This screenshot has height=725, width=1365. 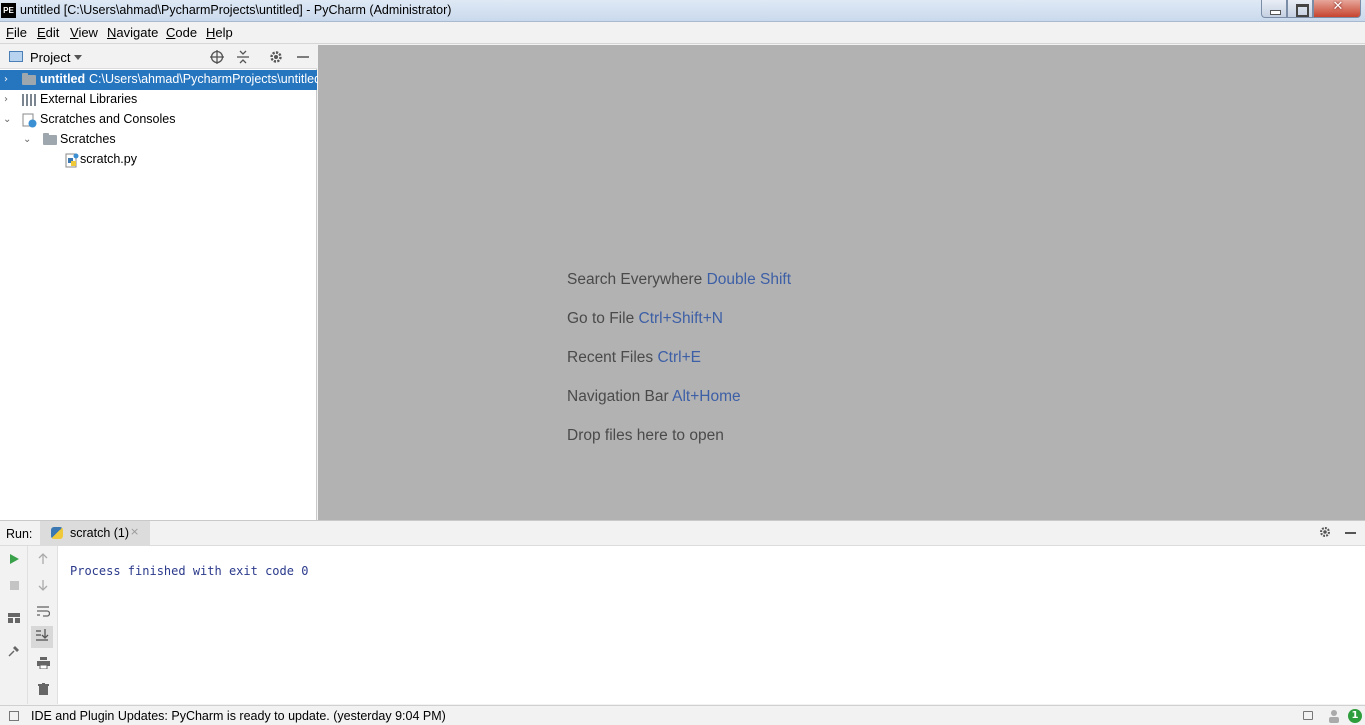 What do you see at coordinates (181, 32) in the screenshot?
I see `menu-code: Code` at bounding box center [181, 32].